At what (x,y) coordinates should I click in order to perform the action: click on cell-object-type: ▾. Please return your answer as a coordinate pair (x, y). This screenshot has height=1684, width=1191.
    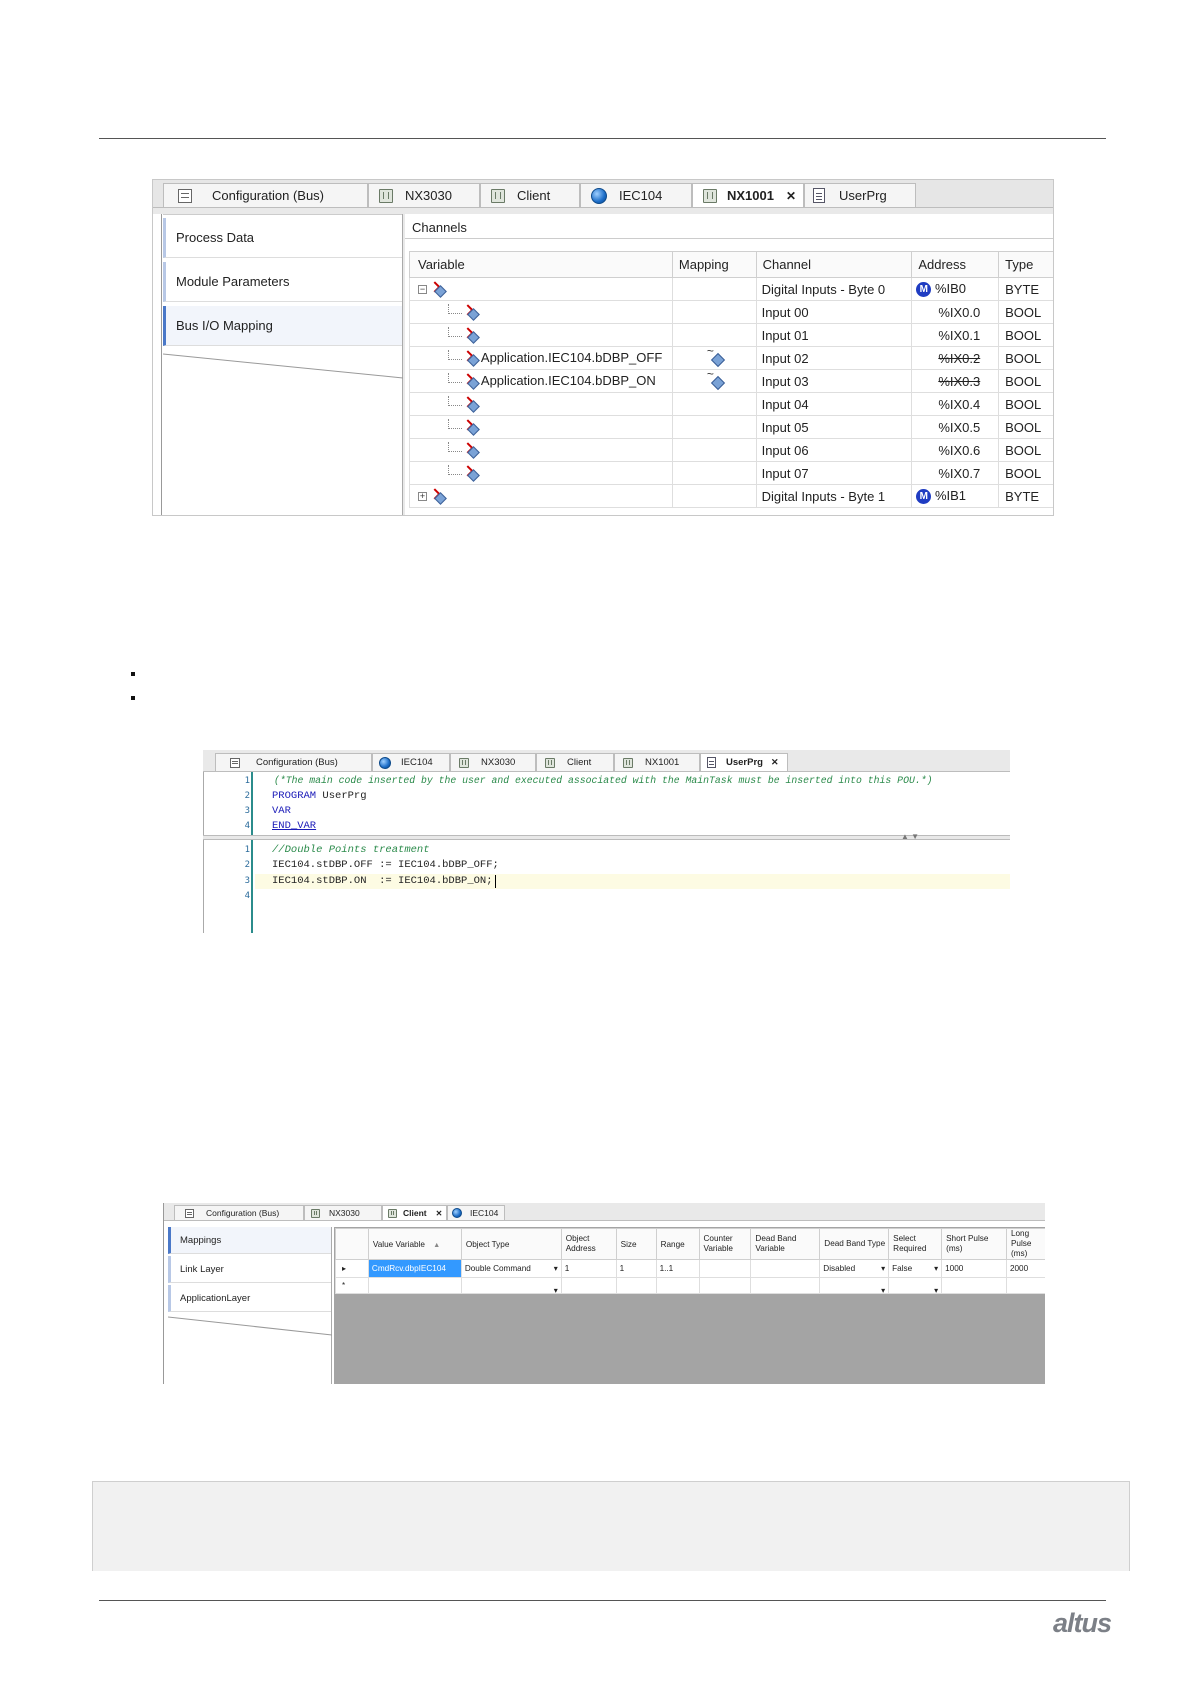
    Looking at the image, I should click on (511, 1285).